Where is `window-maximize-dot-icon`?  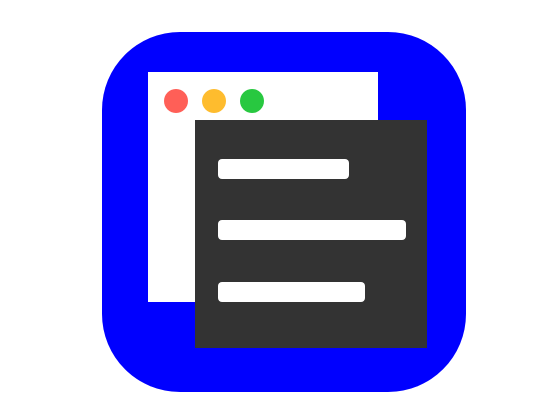
window-maximize-dot-icon is located at coordinates (252, 101).